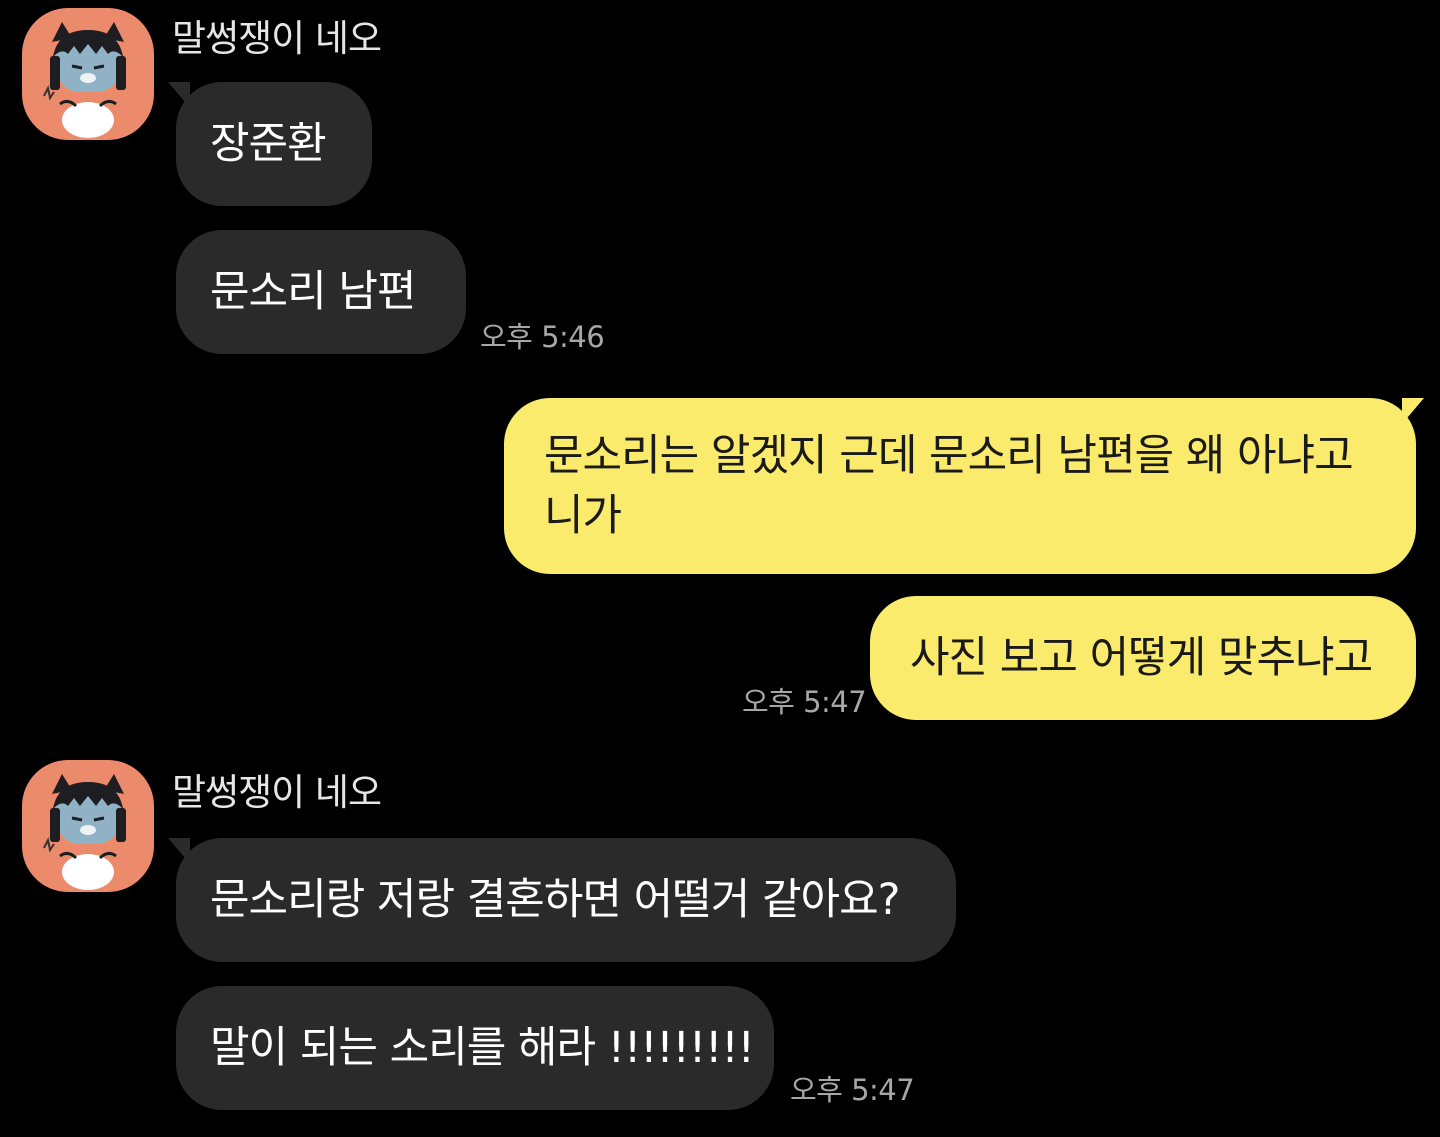 This screenshot has width=1440, height=1137. I want to click on message-bubble: 말이 되는 소리를 해라 !!!!!!!!!, so click(475, 1048).